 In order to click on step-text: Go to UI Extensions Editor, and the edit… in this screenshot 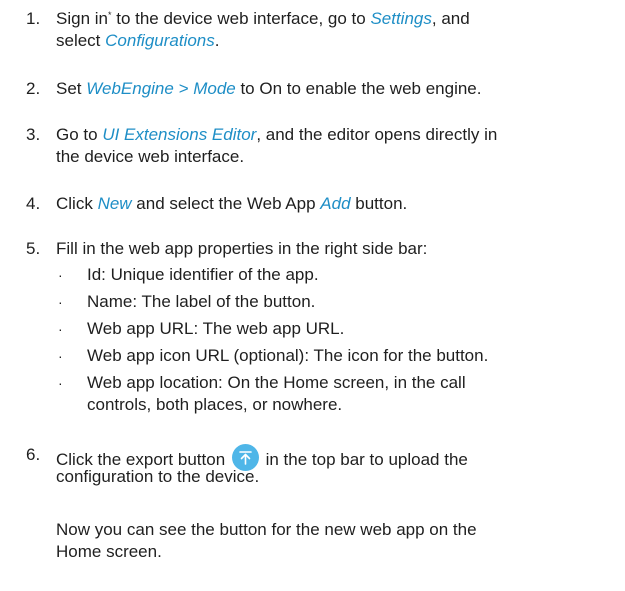, I will do `click(337, 146)`.